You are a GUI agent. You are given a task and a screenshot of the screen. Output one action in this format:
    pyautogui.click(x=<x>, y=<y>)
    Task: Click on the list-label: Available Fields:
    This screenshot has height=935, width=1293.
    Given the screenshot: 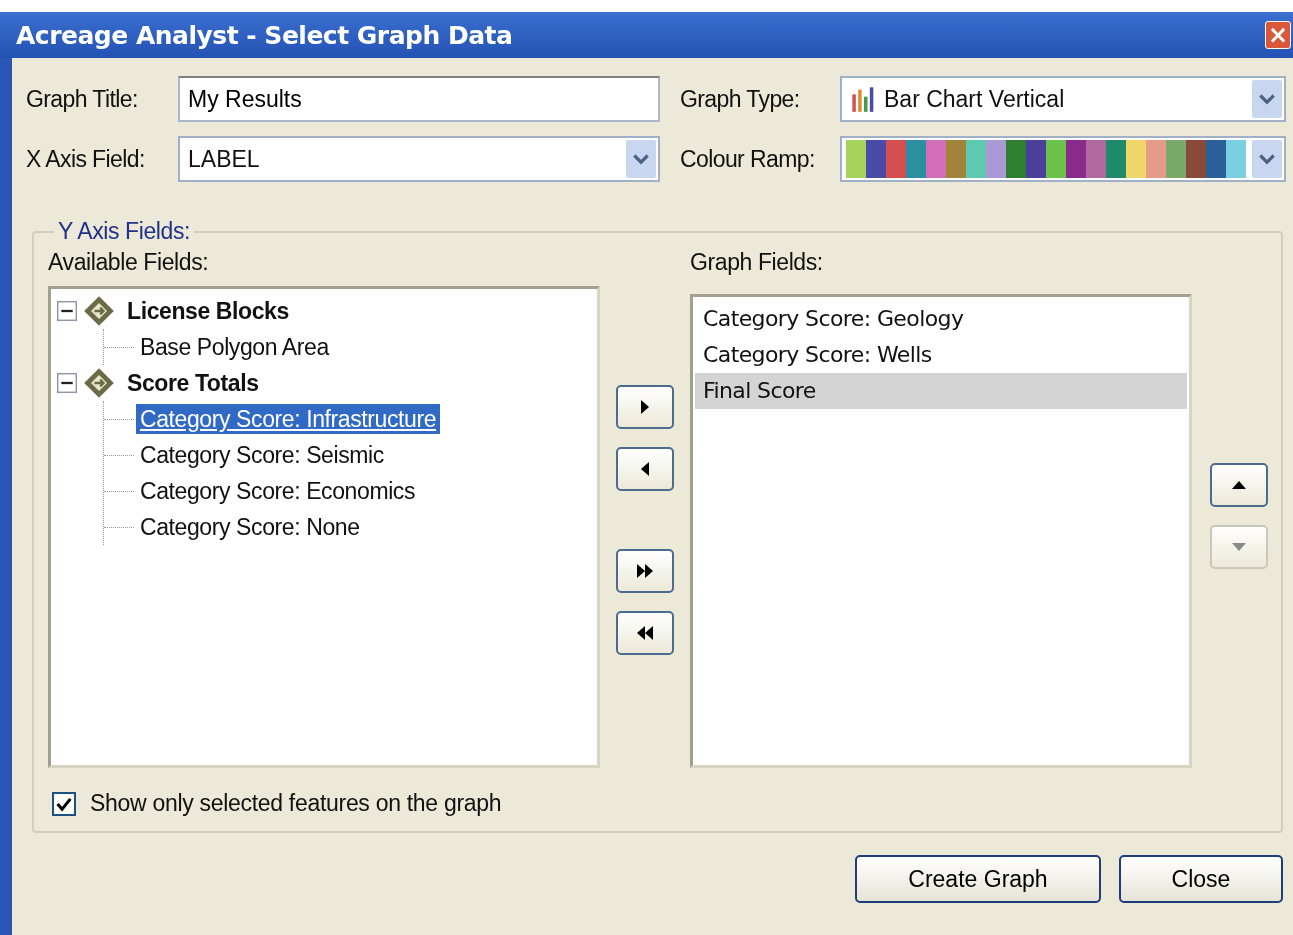 What is the action you would take?
    pyautogui.click(x=129, y=262)
    